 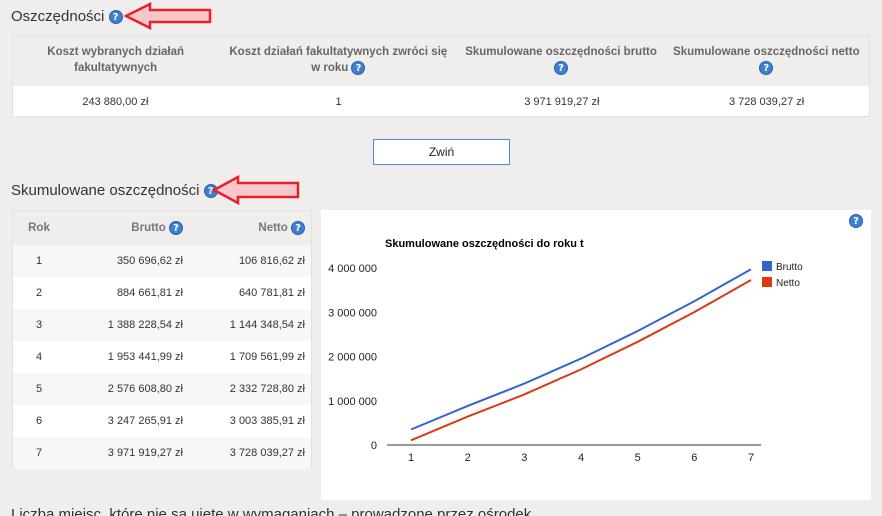 I want to click on cell-rok: 6, so click(x=39, y=421).